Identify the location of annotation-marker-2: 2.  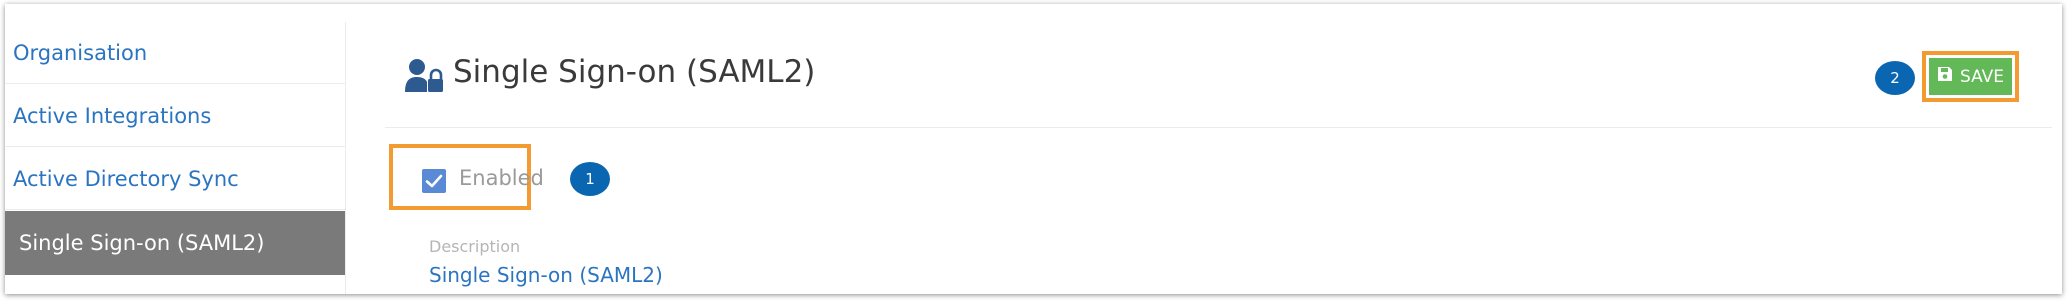
(1895, 78).